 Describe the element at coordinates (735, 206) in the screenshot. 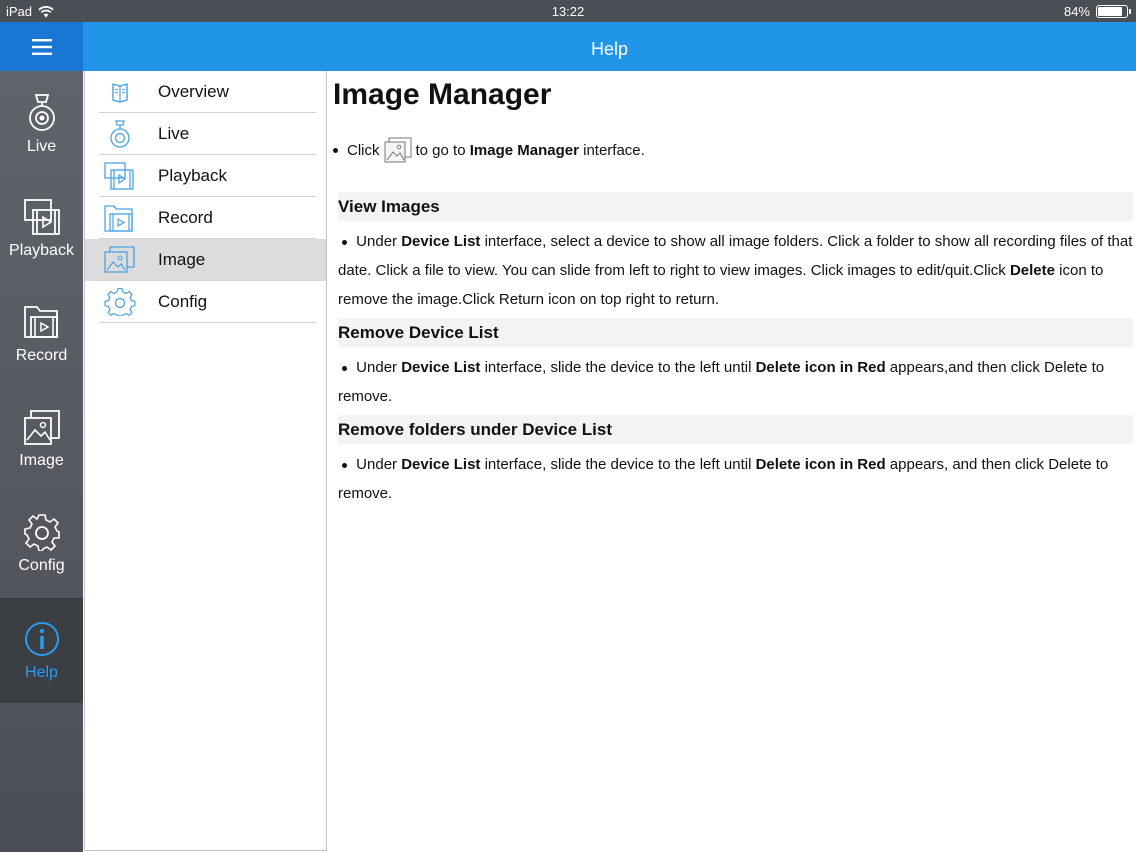

I see `section-heading: View Images` at that location.